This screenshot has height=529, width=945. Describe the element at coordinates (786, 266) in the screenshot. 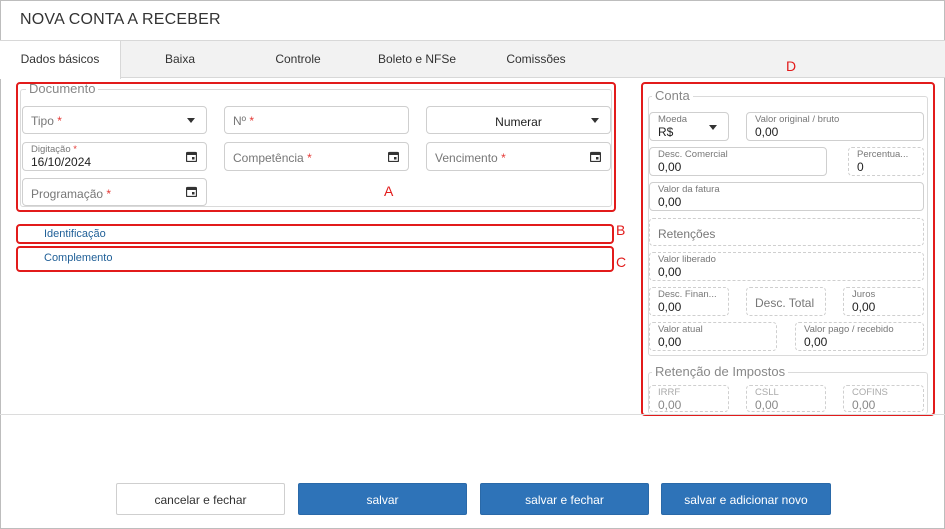

I see `valor-liberado-input: Valor liberado 0,00` at that location.